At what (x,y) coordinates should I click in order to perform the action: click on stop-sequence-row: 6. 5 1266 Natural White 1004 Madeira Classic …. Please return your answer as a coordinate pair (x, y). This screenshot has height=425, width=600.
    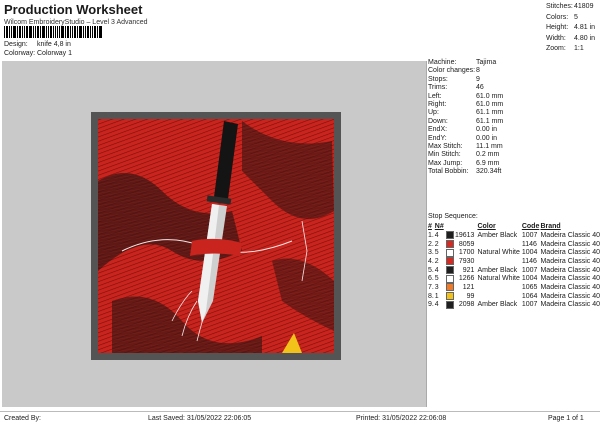
    Looking at the image, I should click on (514, 278).